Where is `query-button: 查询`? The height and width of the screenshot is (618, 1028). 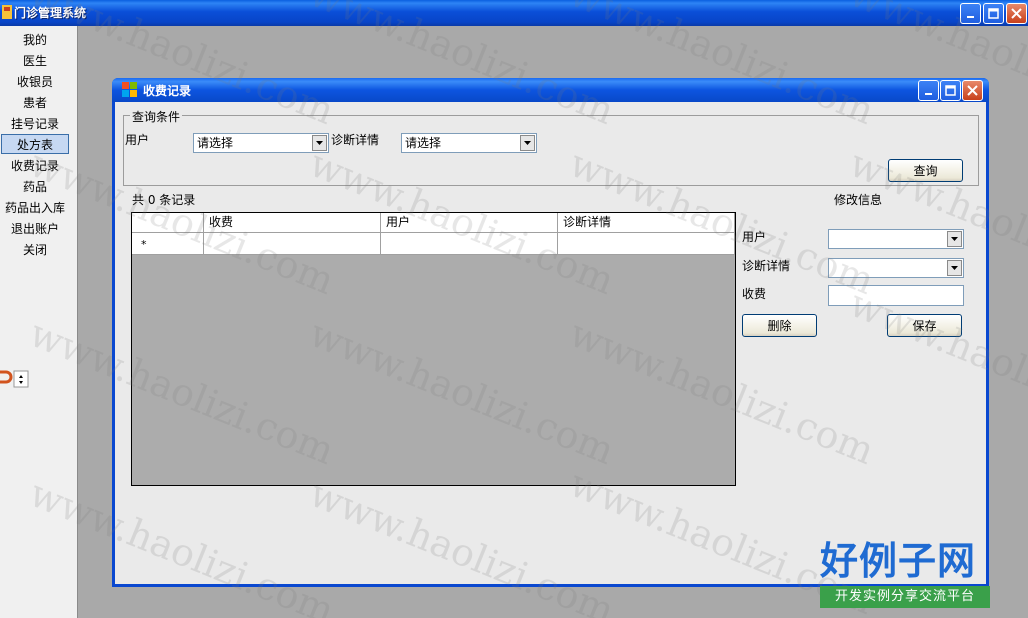
query-button: 查询 is located at coordinates (925, 170).